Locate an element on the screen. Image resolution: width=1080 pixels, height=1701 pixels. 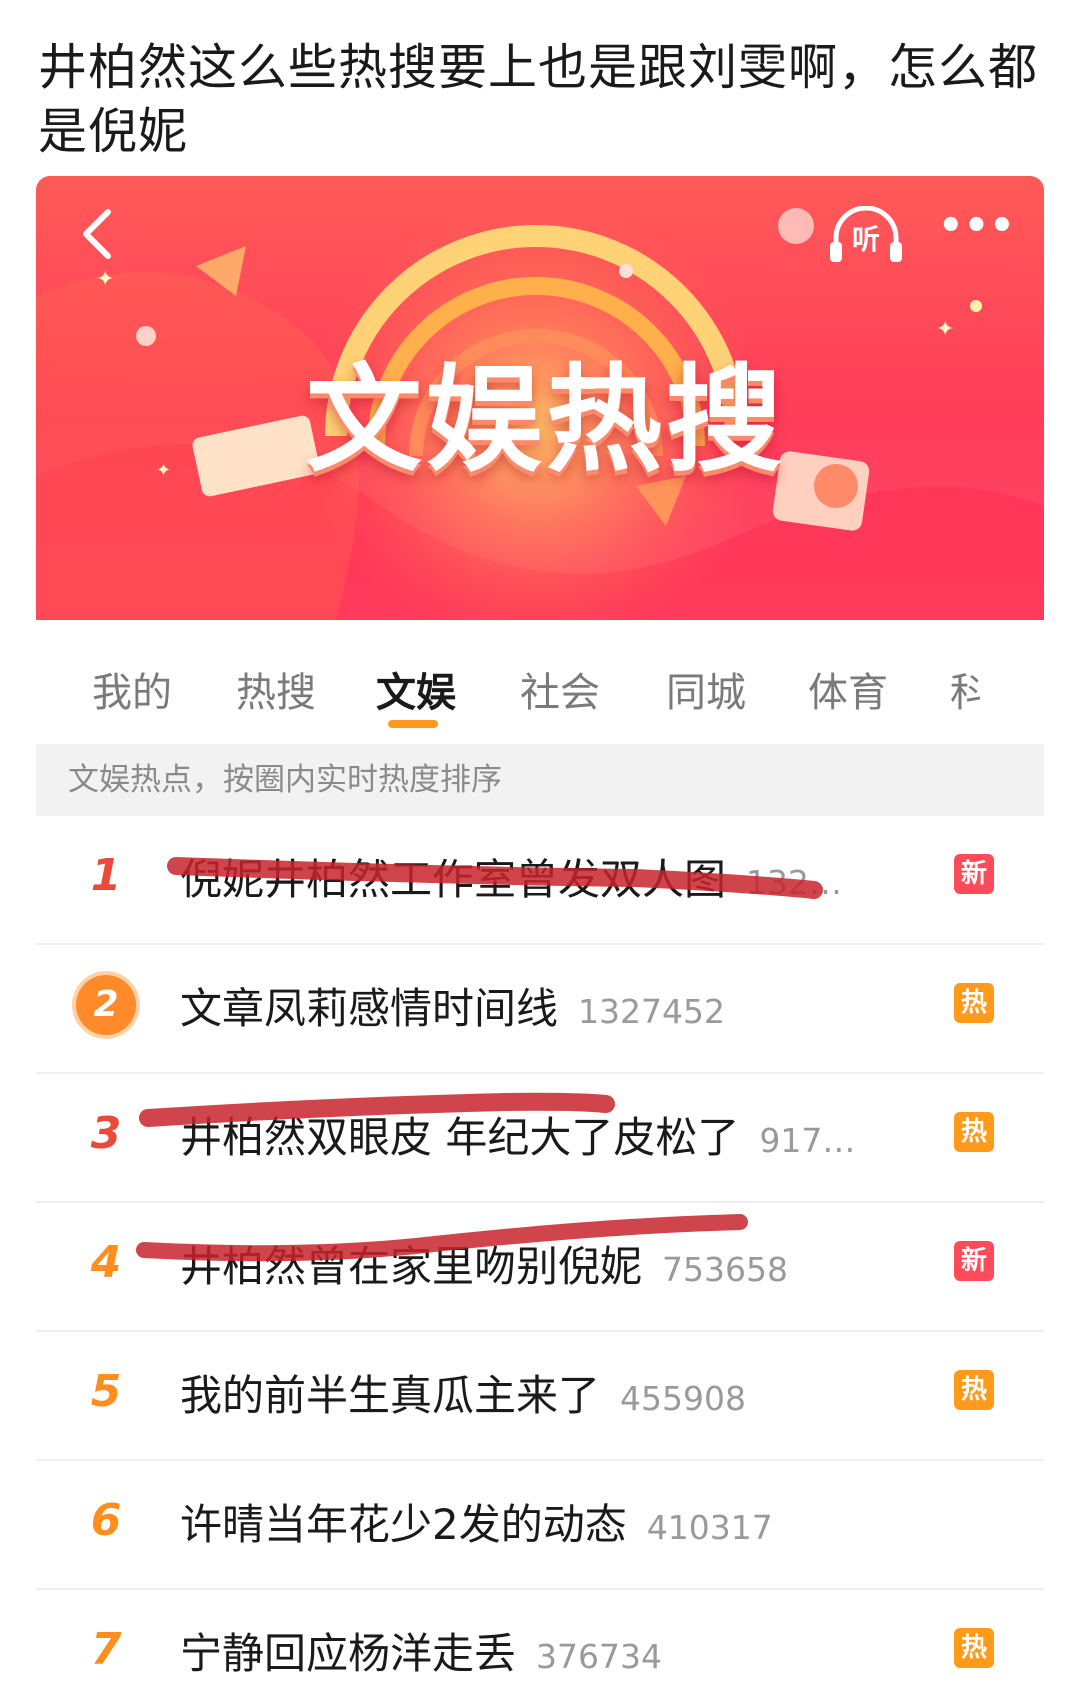
listen-label: 听 is located at coordinates (865, 239).